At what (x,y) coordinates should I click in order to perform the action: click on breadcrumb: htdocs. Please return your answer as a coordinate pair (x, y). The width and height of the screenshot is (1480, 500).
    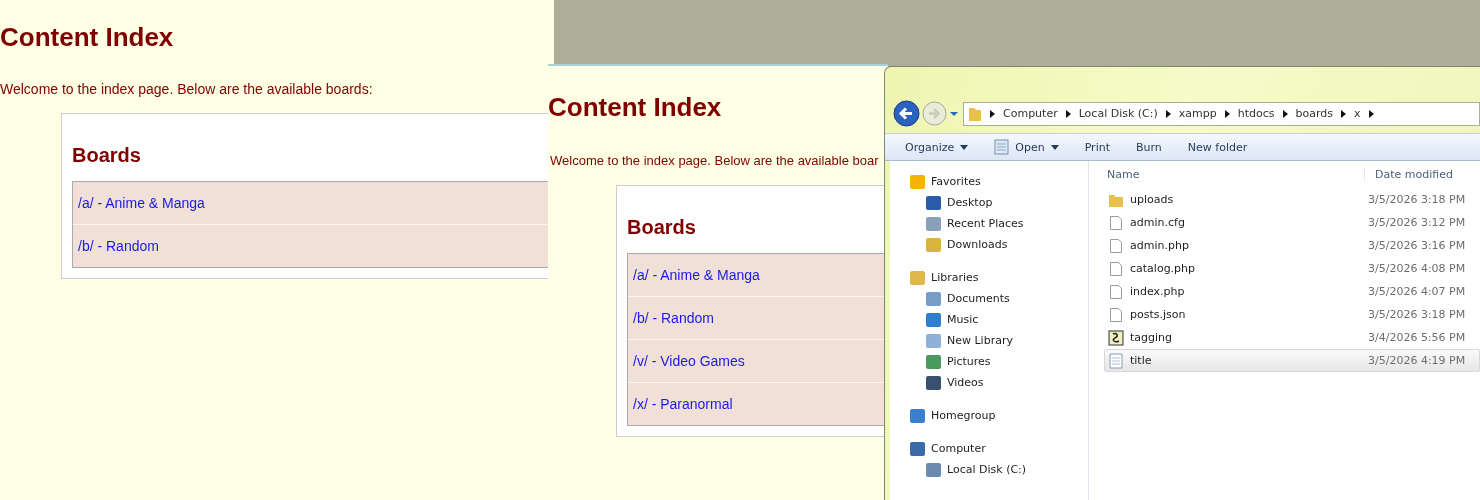
    Looking at the image, I should click on (1256, 113).